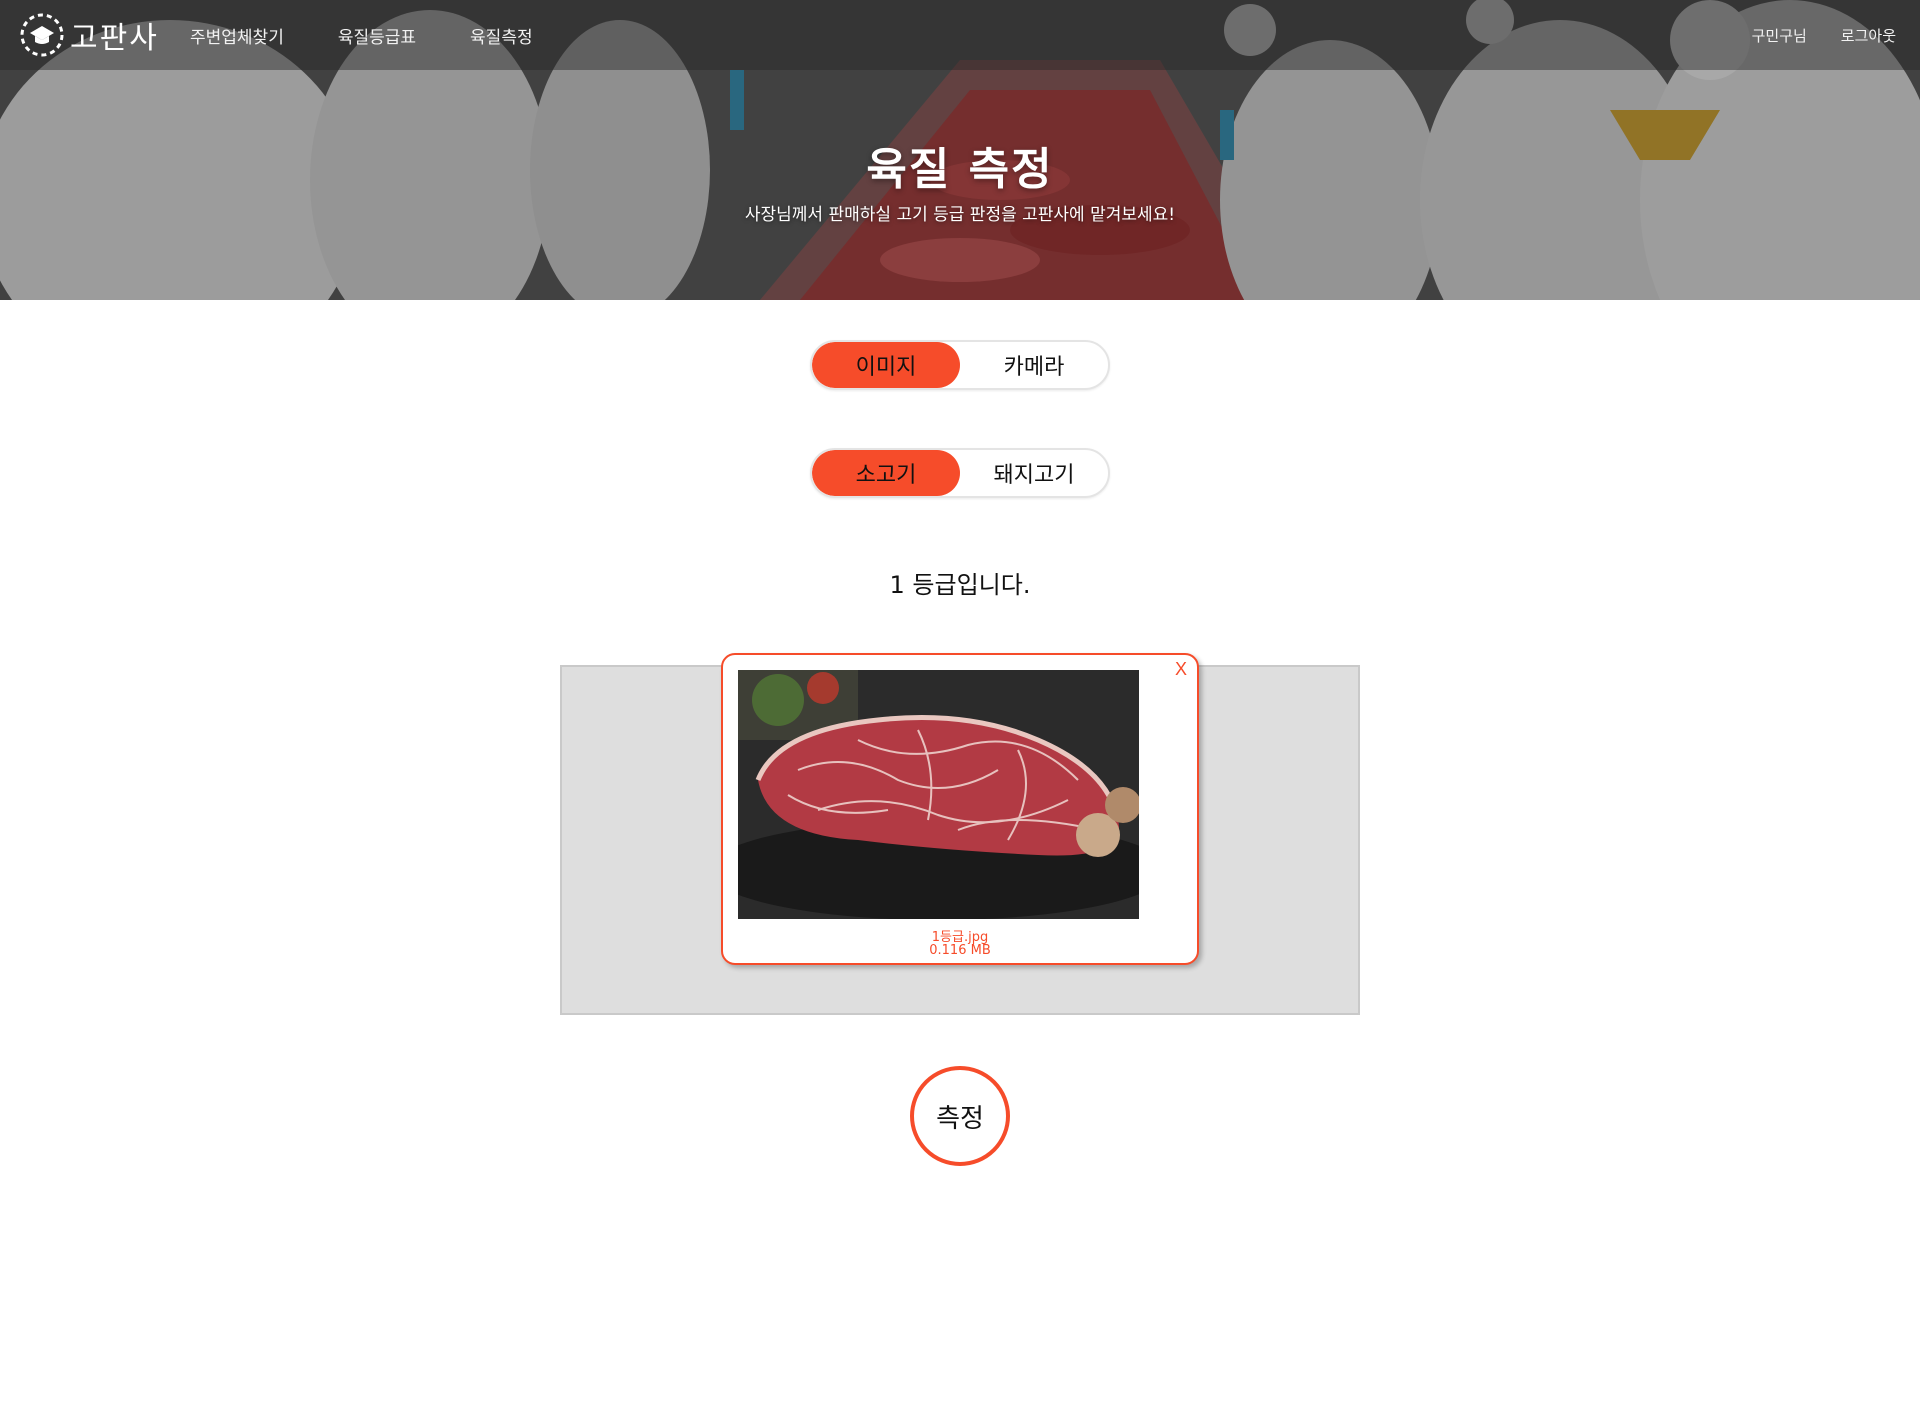  I want to click on main-nav: 주변업체찾기 육질등급표 육질측정, so click(388, 35).